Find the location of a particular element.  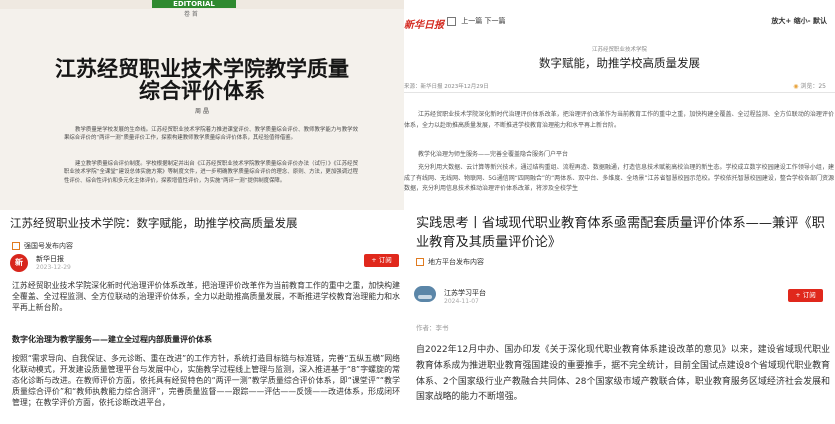

feed-right-byline: 作者：李书 is located at coordinates (432, 328).